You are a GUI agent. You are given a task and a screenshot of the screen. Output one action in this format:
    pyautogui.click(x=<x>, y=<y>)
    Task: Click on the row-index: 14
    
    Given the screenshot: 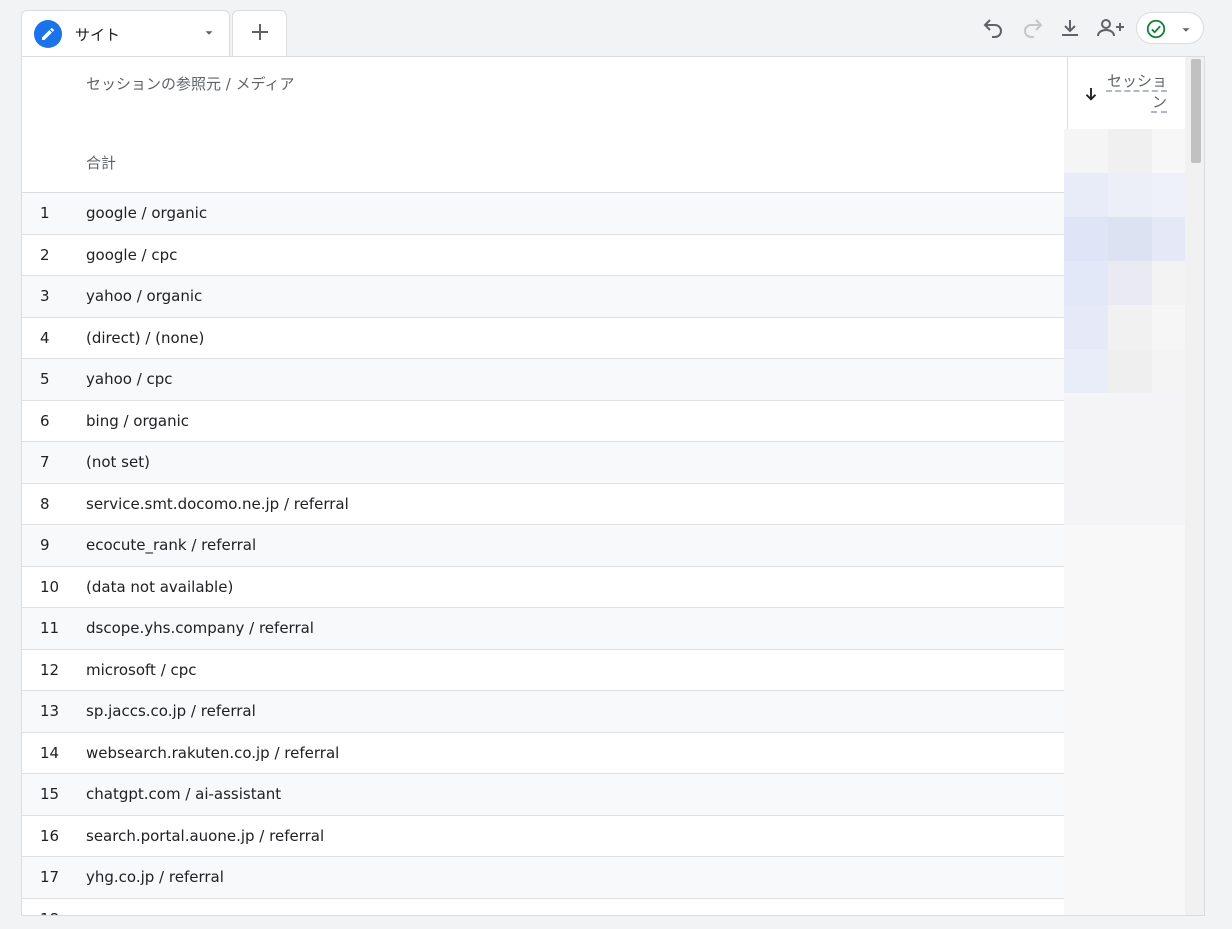 What is the action you would take?
    pyautogui.click(x=50, y=752)
    